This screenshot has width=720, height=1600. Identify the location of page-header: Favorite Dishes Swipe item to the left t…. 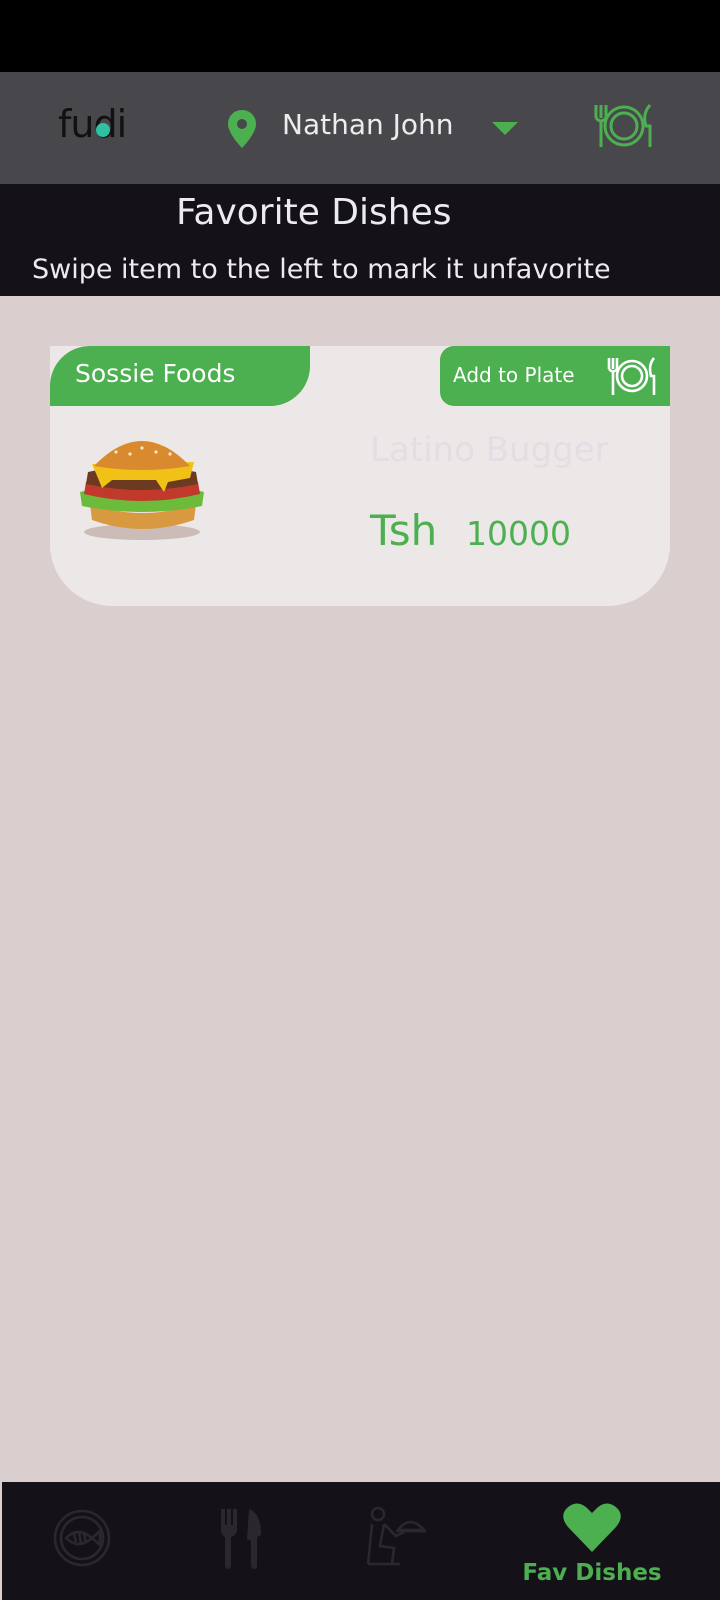
(360, 240).